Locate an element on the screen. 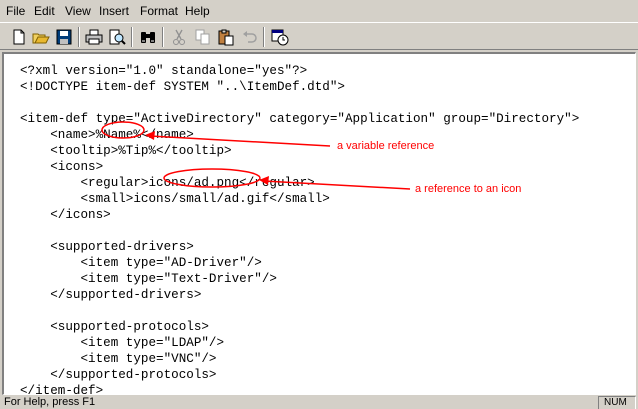 Image resolution: width=638 pixels, height=409 pixels. code-line: </item-def> is located at coordinates (62, 389).